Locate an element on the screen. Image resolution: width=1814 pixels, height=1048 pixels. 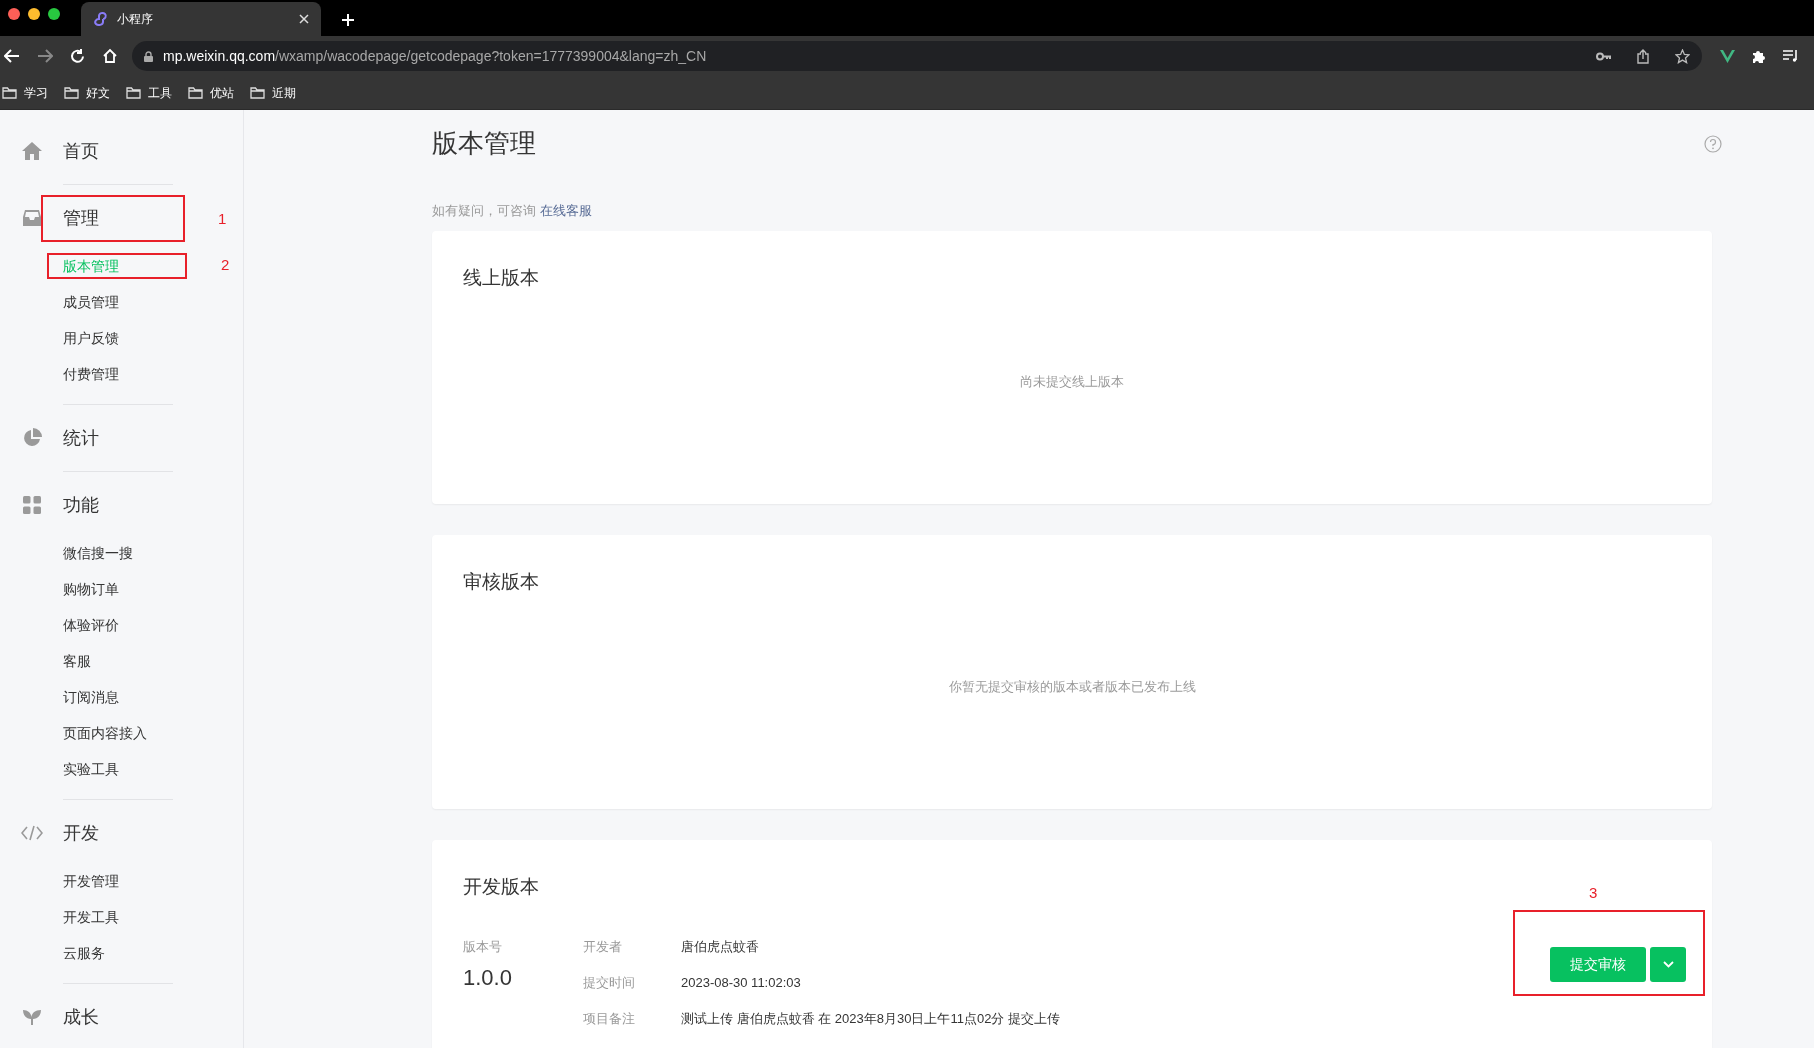
grid-icon is located at coordinates (31, 505).